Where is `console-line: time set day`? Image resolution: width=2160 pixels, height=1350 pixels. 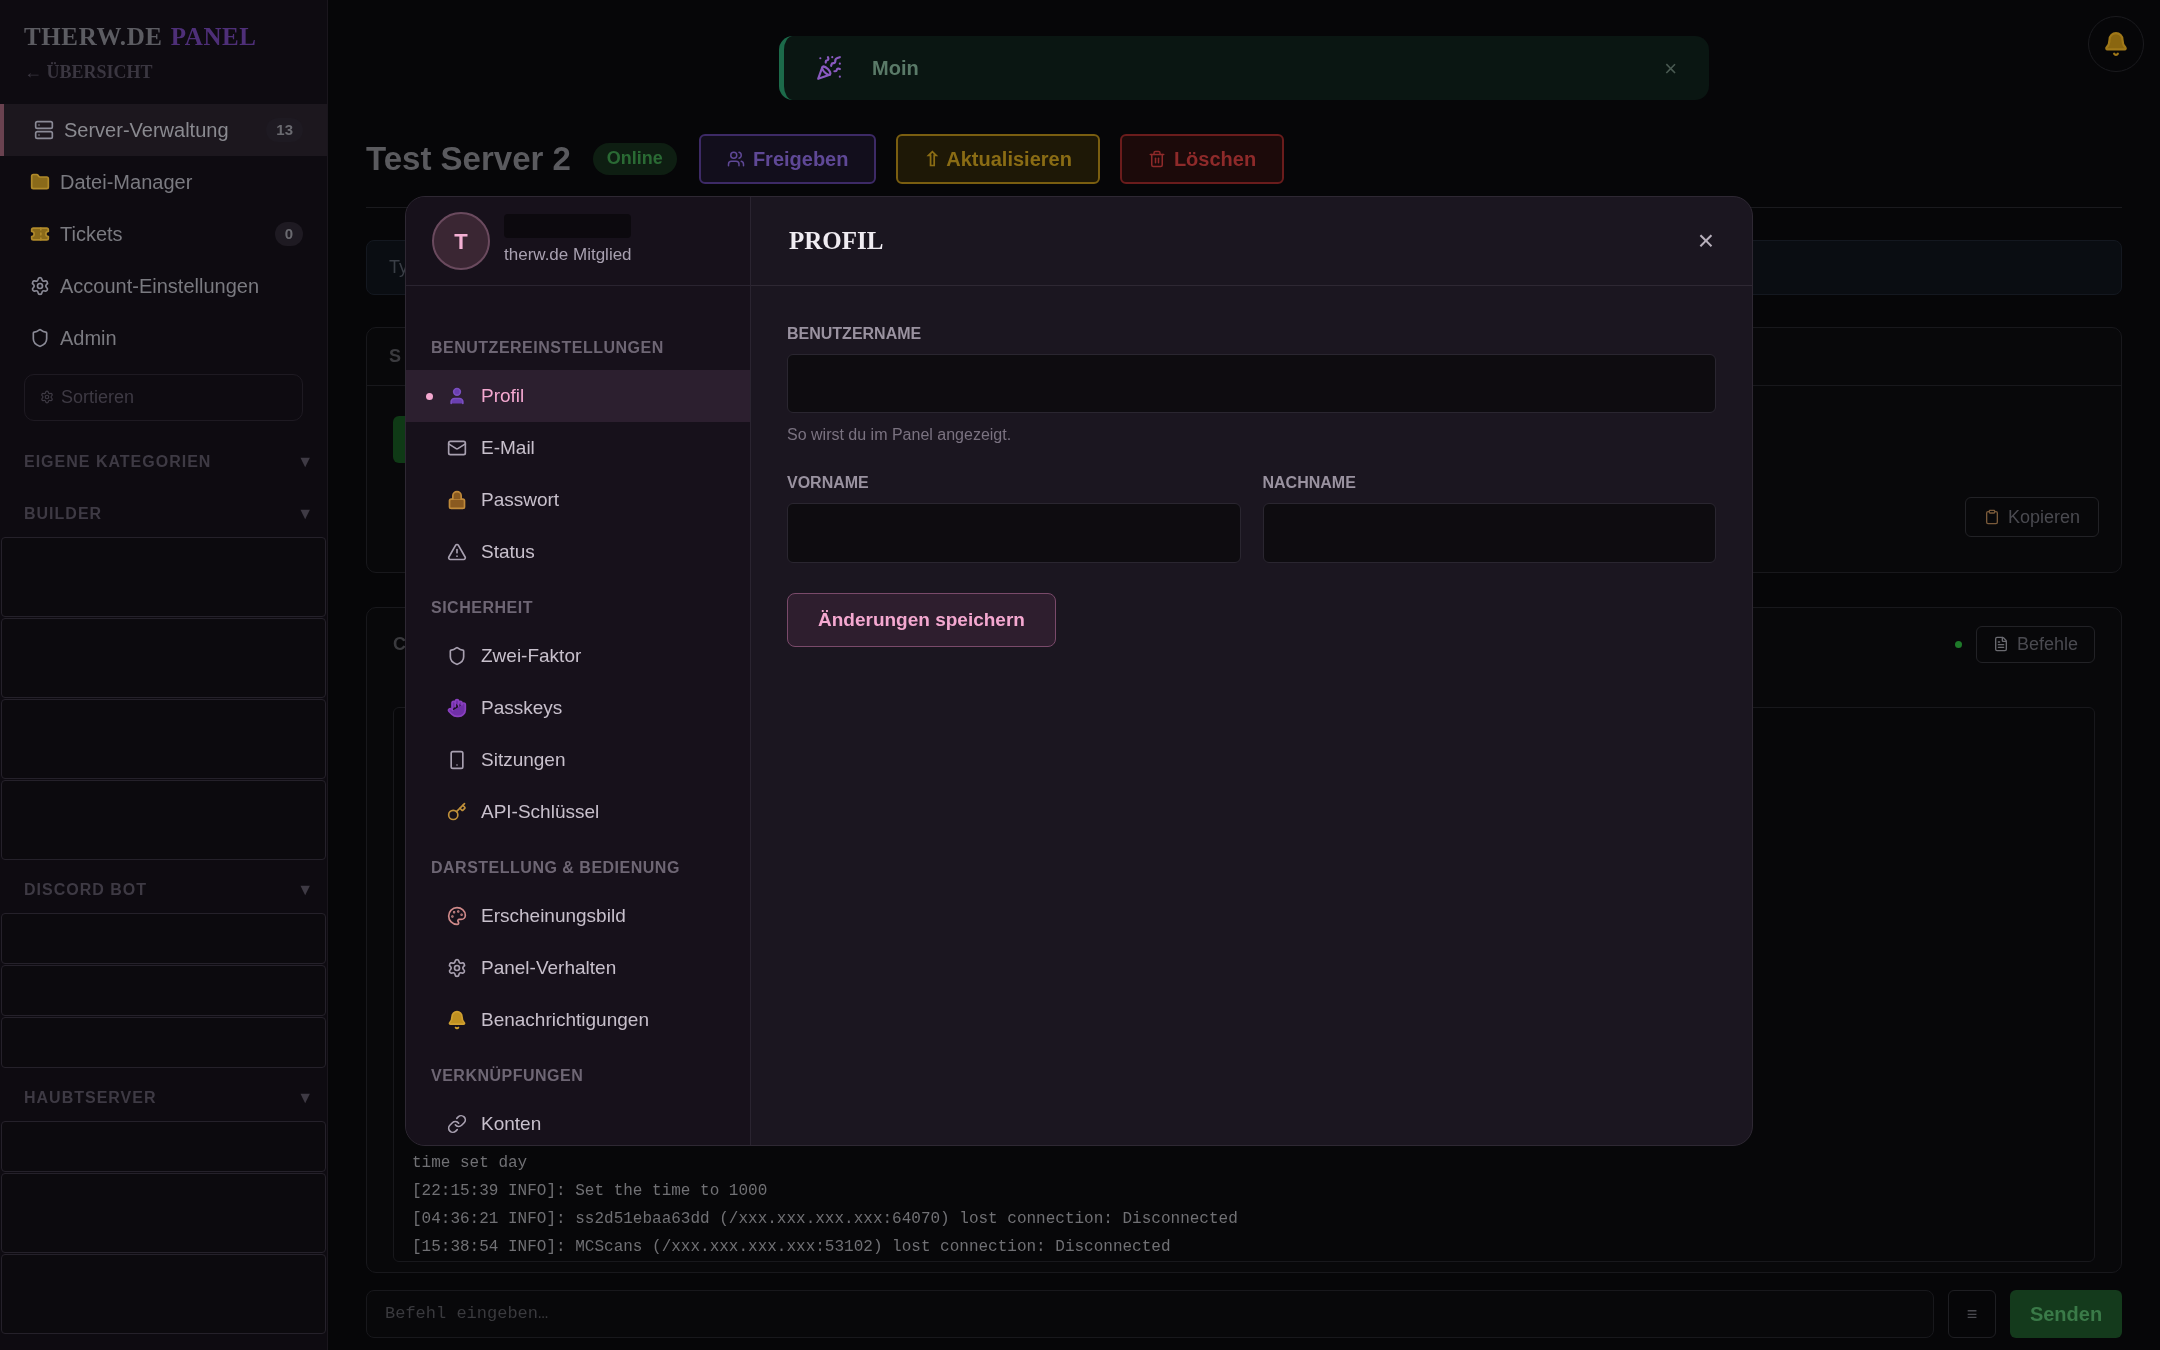 console-line: time set day is located at coordinates (470, 1163).